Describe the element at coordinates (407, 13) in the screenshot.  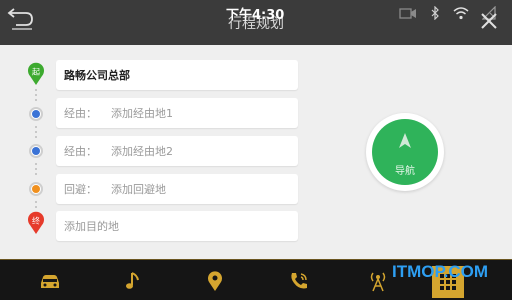
I see `camera-icon` at that location.